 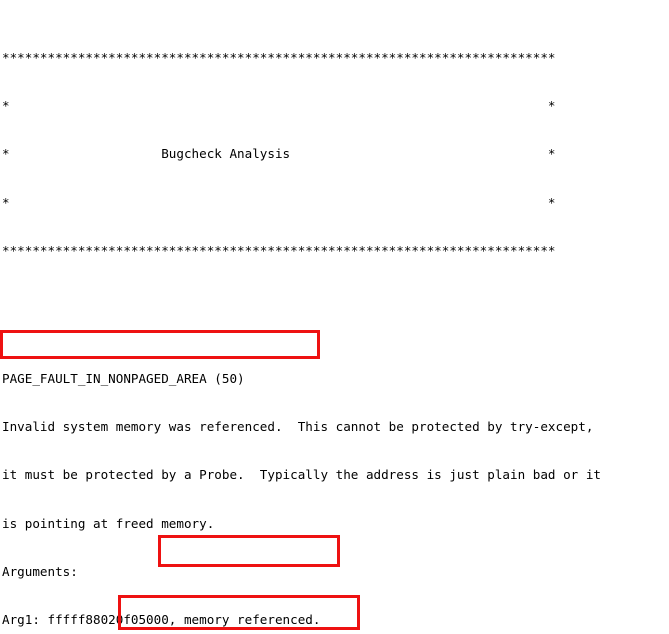 I want to click on banner-title-row: * Bugcheck Analysis *, so click(x=279, y=154).